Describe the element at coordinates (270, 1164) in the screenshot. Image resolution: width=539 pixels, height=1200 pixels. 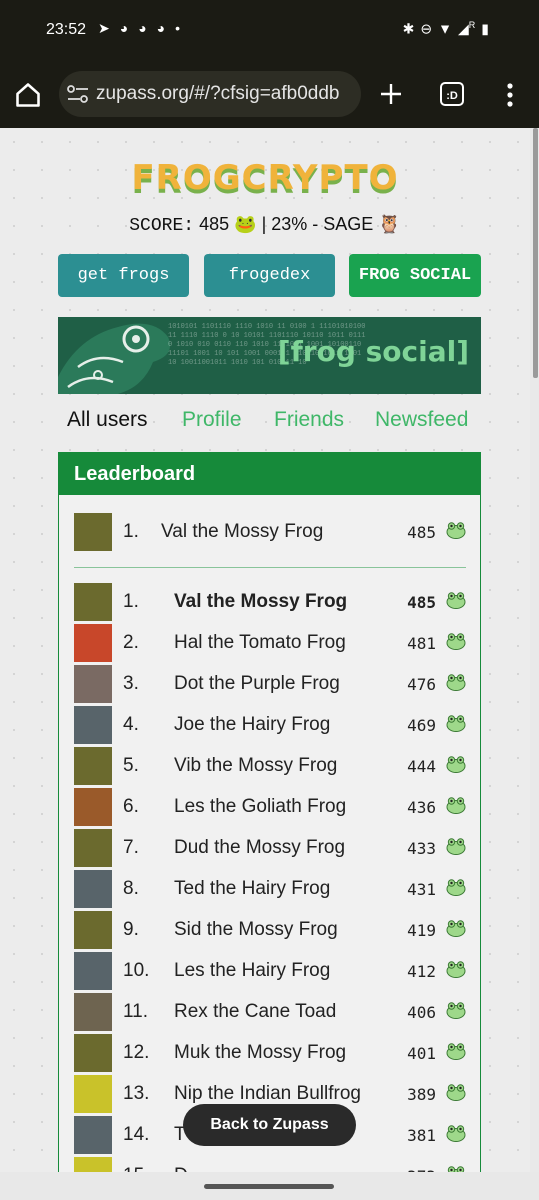
I see `leaderboard-row: 15.D373` at that location.